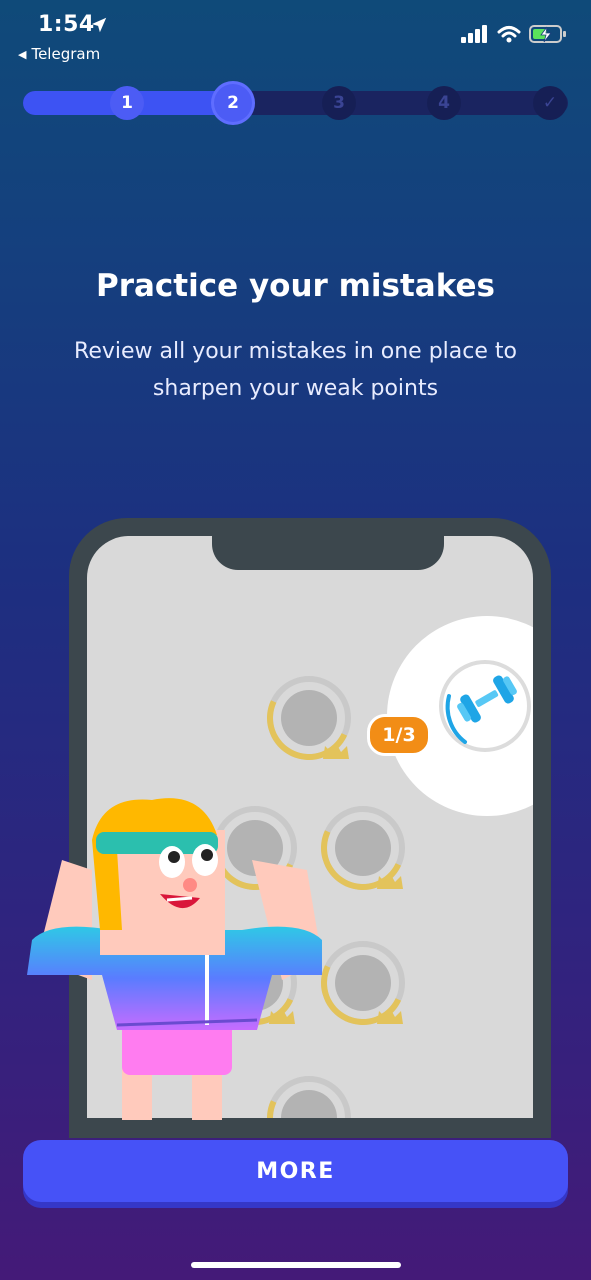 This screenshot has height=1280, width=591. What do you see at coordinates (328, 553) in the screenshot?
I see `phone-notch` at bounding box center [328, 553].